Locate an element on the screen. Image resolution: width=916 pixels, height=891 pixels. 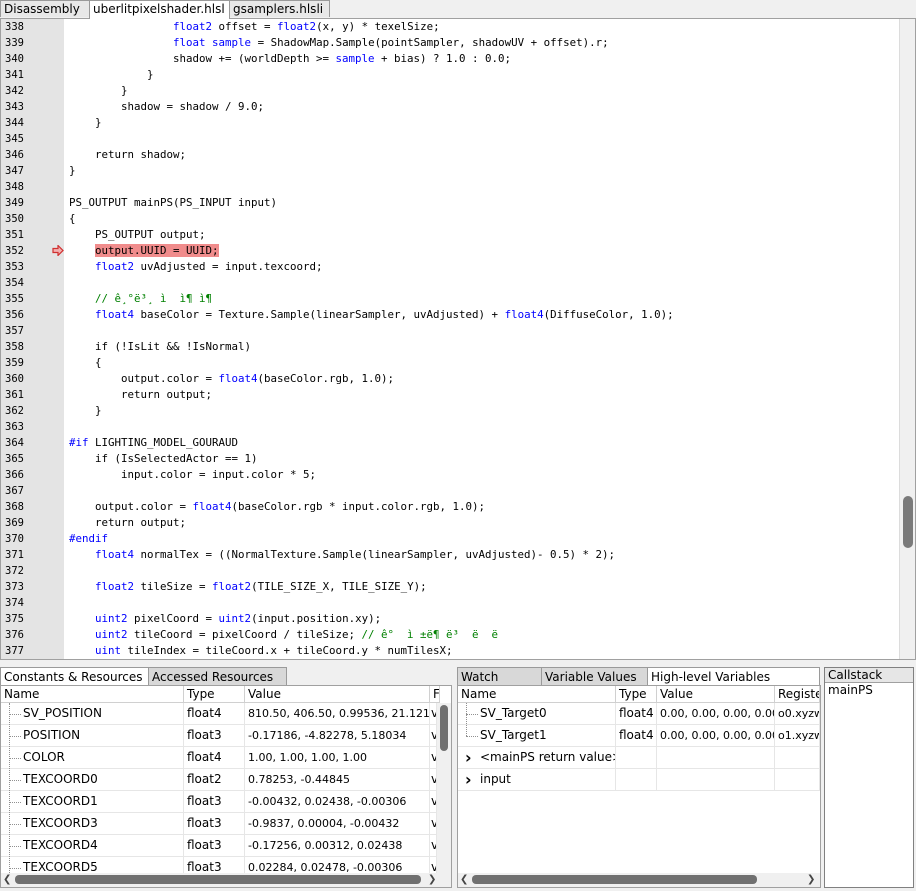
tab-accessed-resources: Accessed Resources is located at coordinates (217, 676).